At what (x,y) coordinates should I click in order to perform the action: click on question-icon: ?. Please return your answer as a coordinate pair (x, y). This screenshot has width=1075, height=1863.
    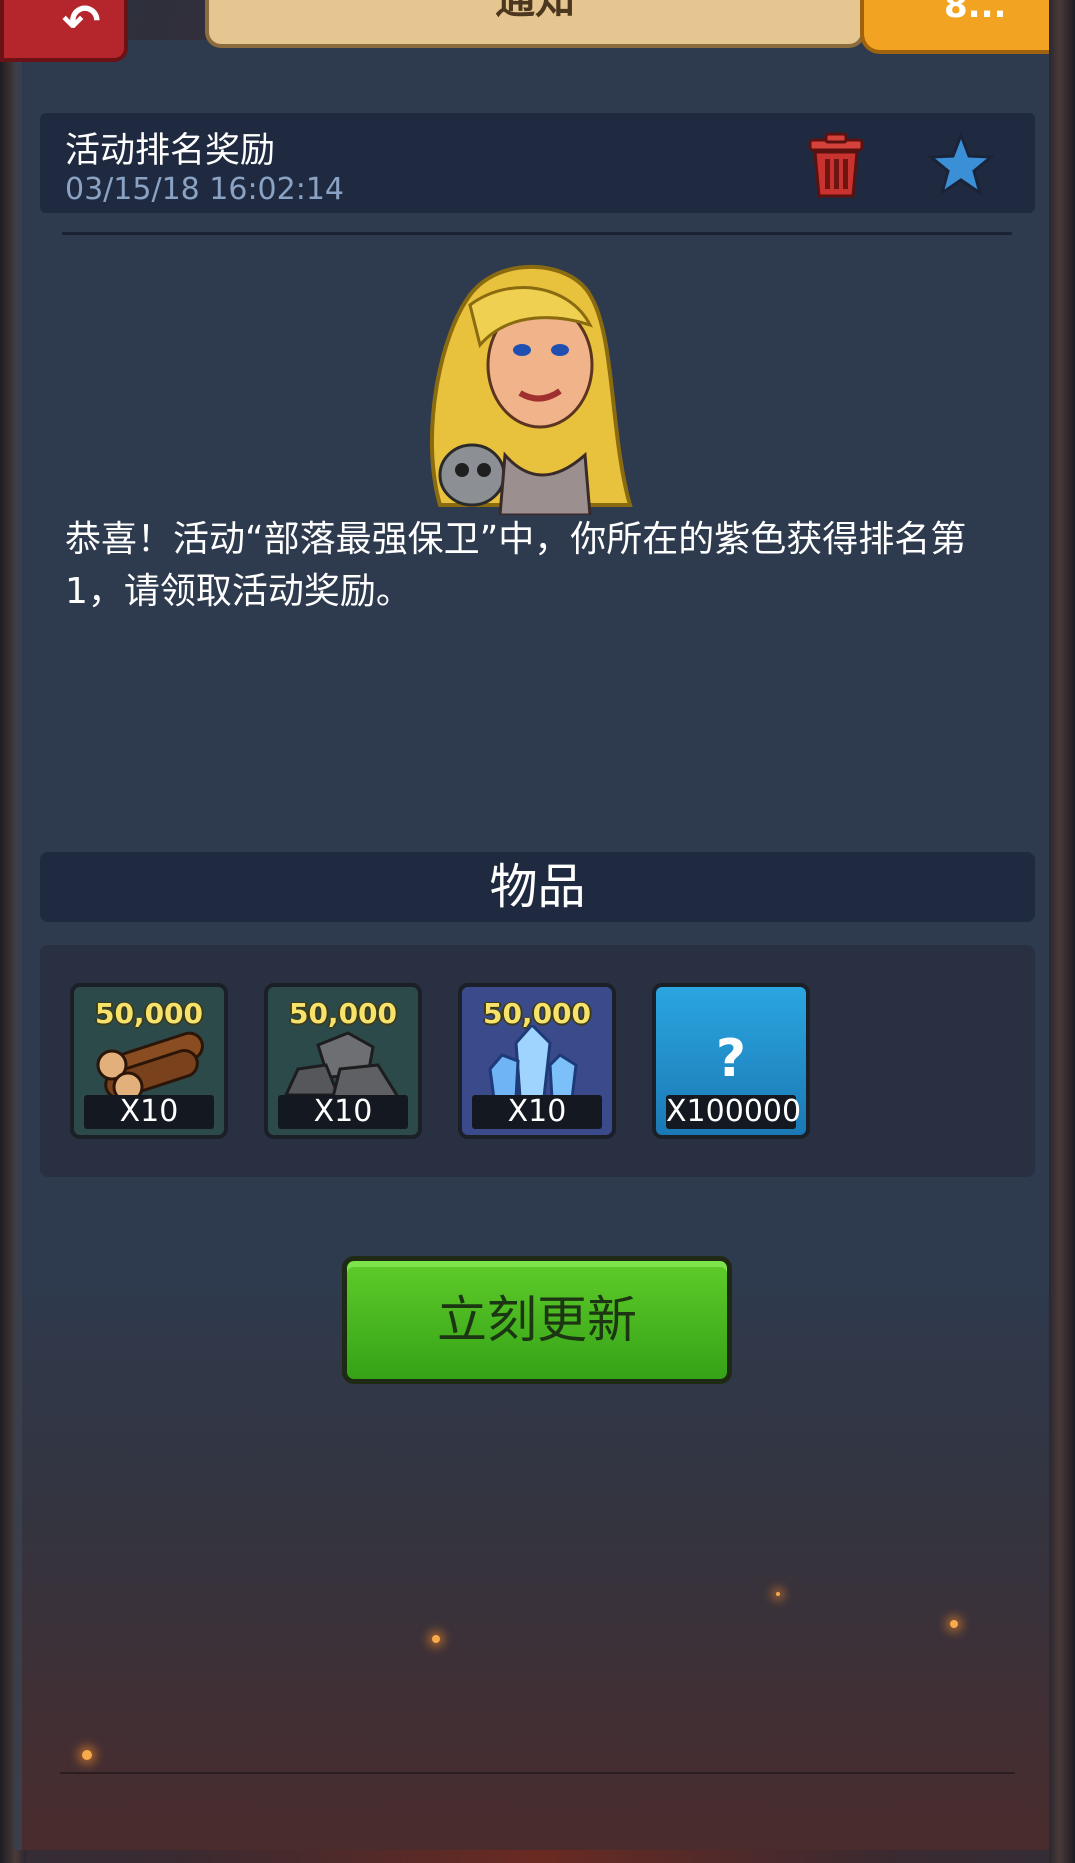
    Looking at the image, I should click on (731, 1059).